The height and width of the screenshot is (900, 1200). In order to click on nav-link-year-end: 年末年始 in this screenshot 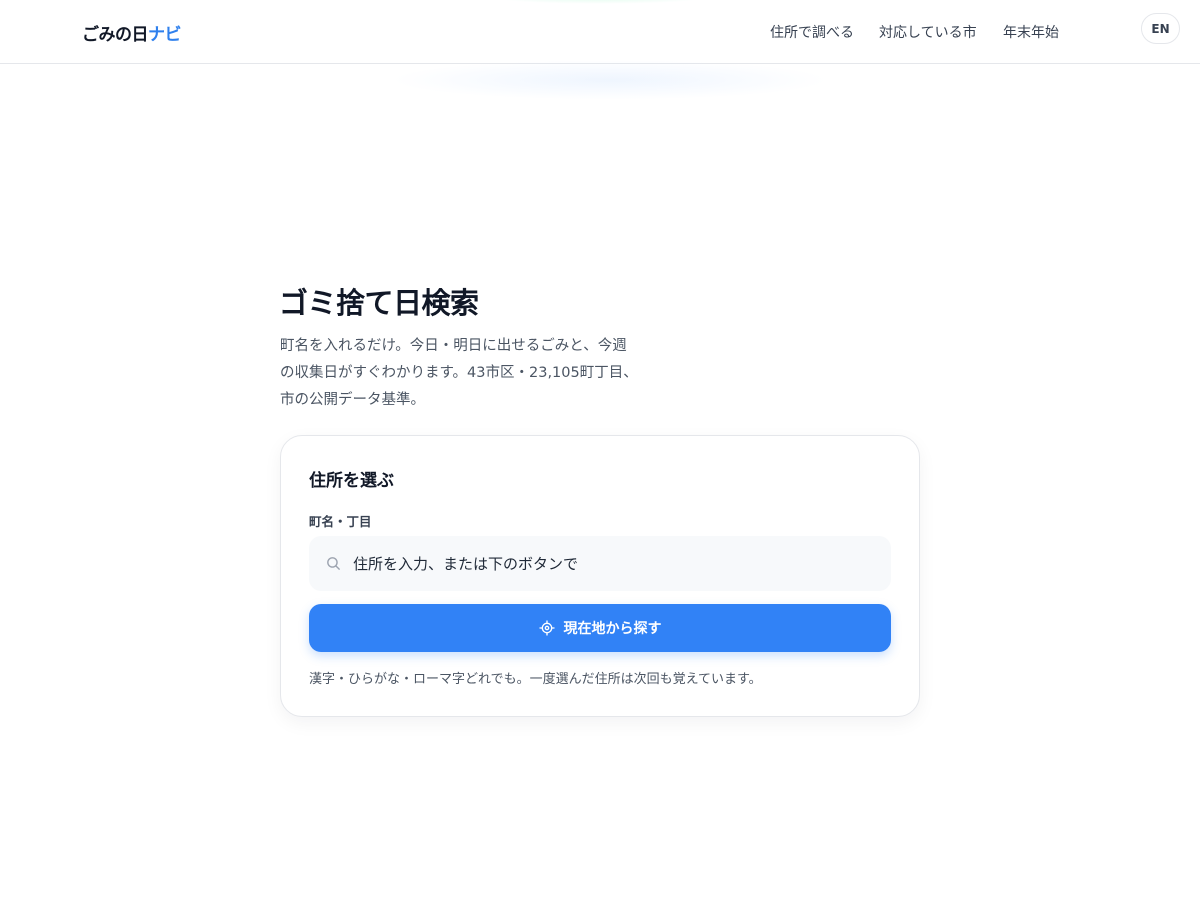, I will do `click(1031, 32)`.